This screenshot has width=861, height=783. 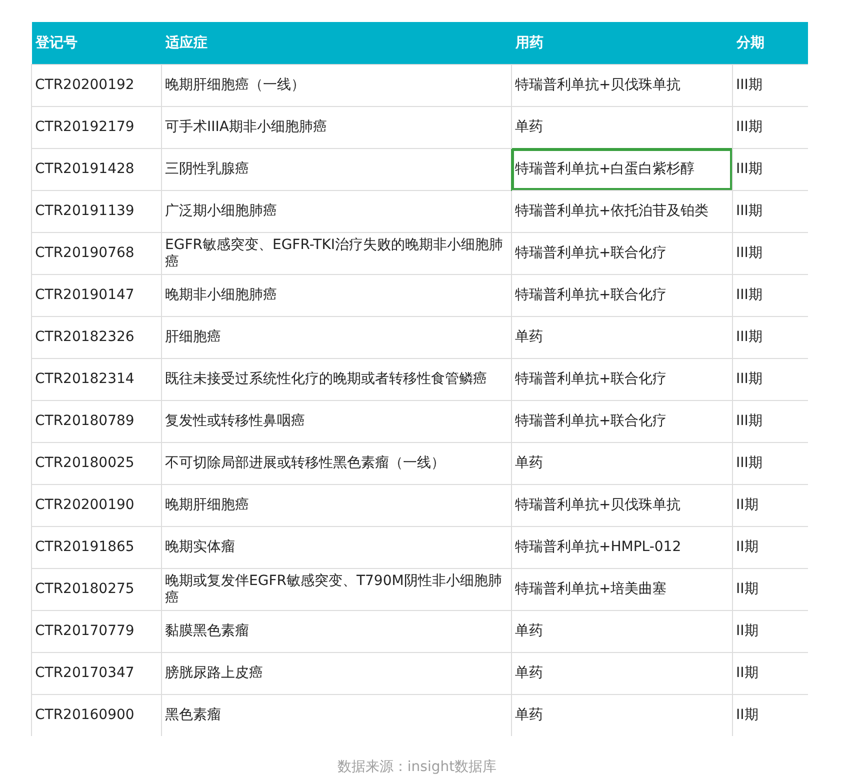 What do you see at coordinates (622, 589) in the screenshot?
I see `table-cell: 特瑞普利单抗+培美曲塞` at bounding box center [622, 589].